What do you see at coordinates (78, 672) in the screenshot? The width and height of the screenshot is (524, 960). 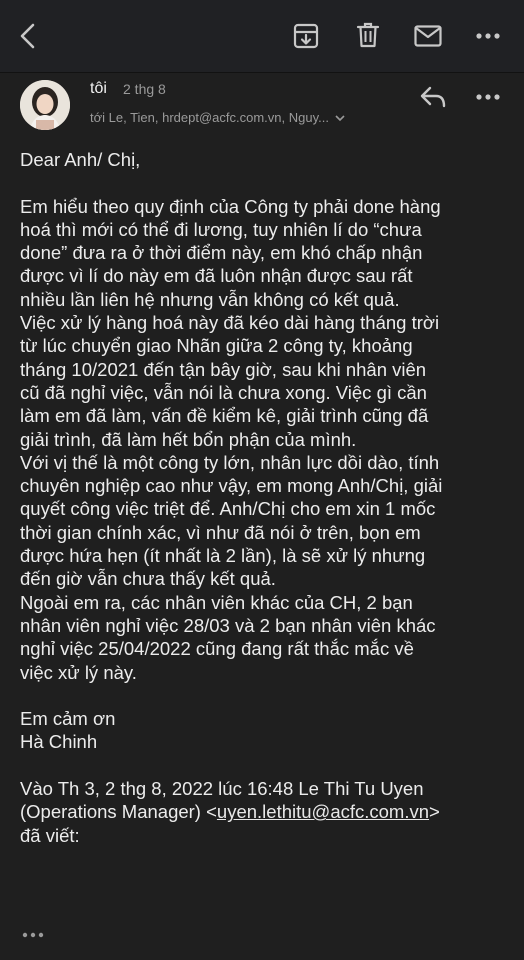 I see `body-line: việc xử lý này.` at bounding box center [78, 672].